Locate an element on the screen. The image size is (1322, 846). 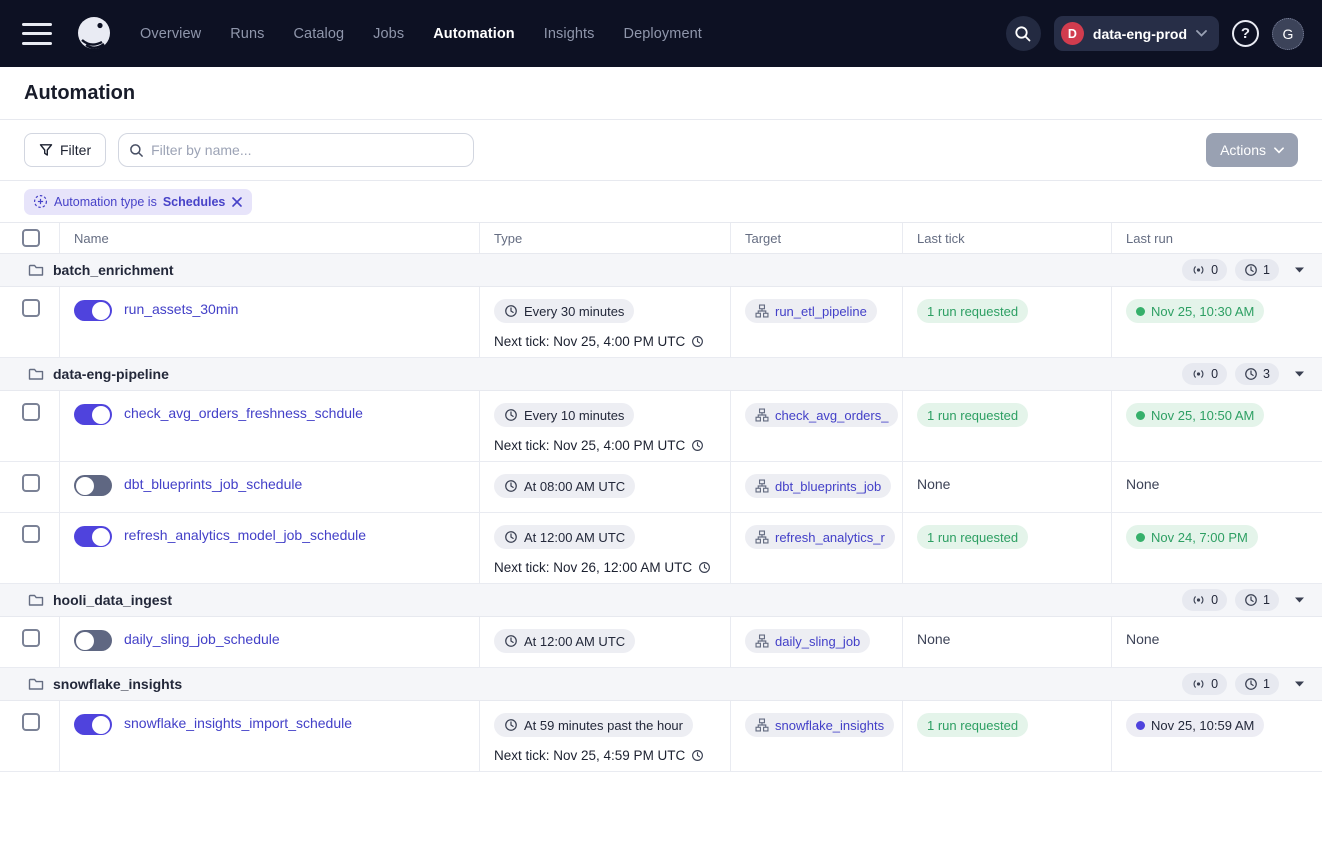
target-pill: snowflake_insights is located at coordinates (820, 725).